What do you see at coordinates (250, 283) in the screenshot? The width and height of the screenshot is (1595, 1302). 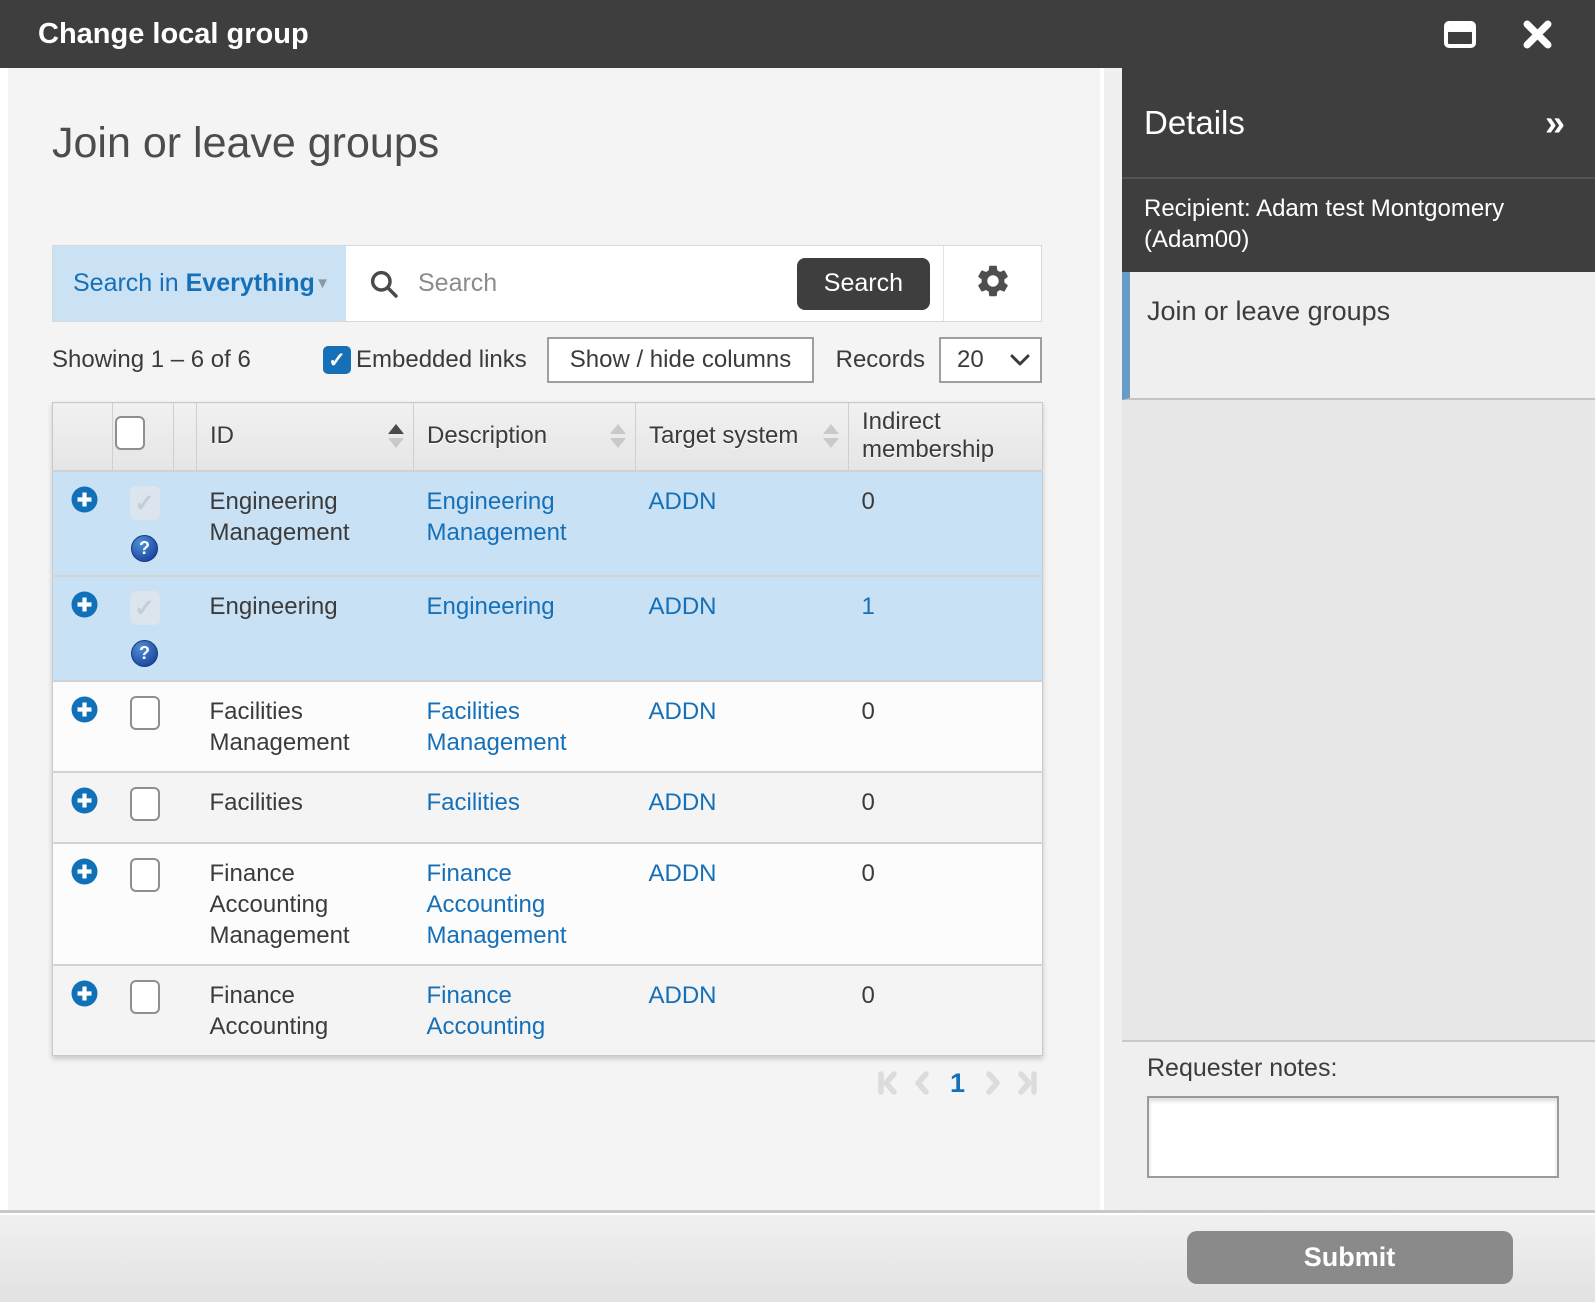 I see `search-scope-value: Everything` at bounding box center [250, 283].